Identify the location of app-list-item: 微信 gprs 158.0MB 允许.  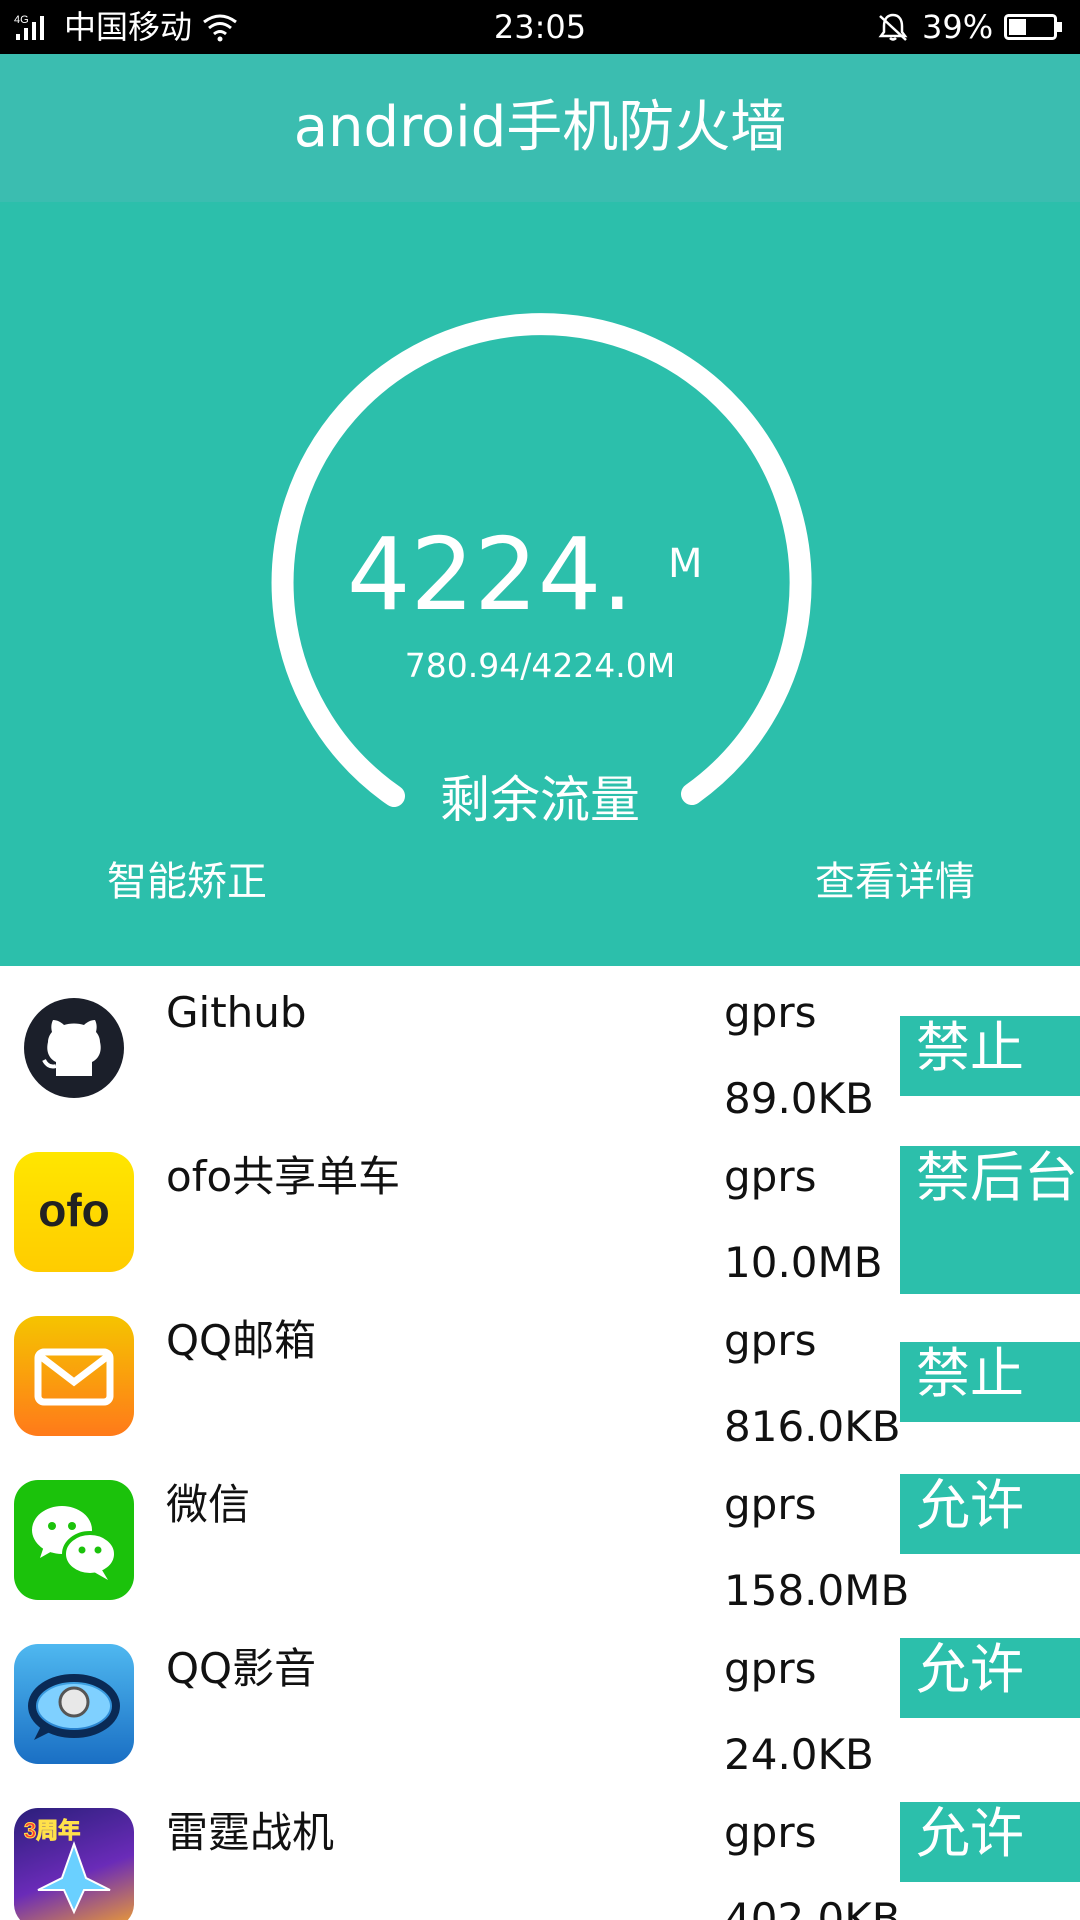
(540, 1540).